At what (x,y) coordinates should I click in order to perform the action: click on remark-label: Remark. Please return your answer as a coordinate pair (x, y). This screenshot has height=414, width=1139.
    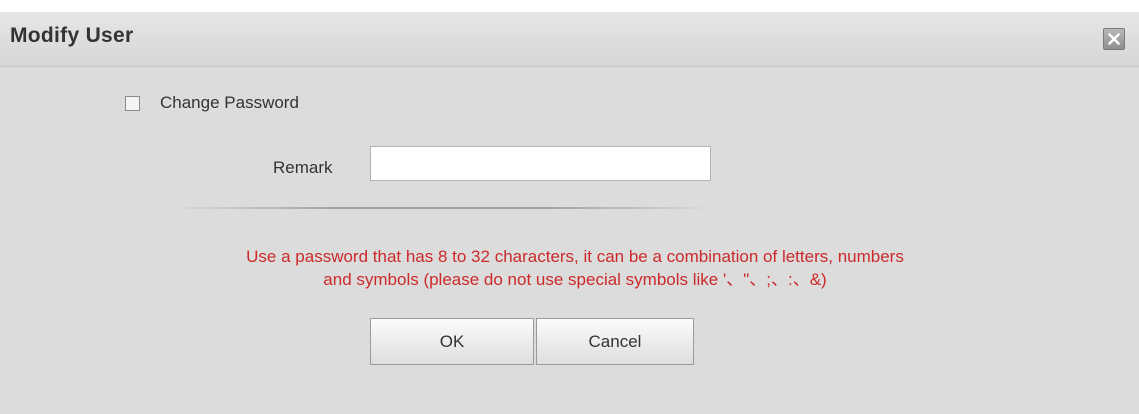
    Looking at the image, I should click on (303, 167).